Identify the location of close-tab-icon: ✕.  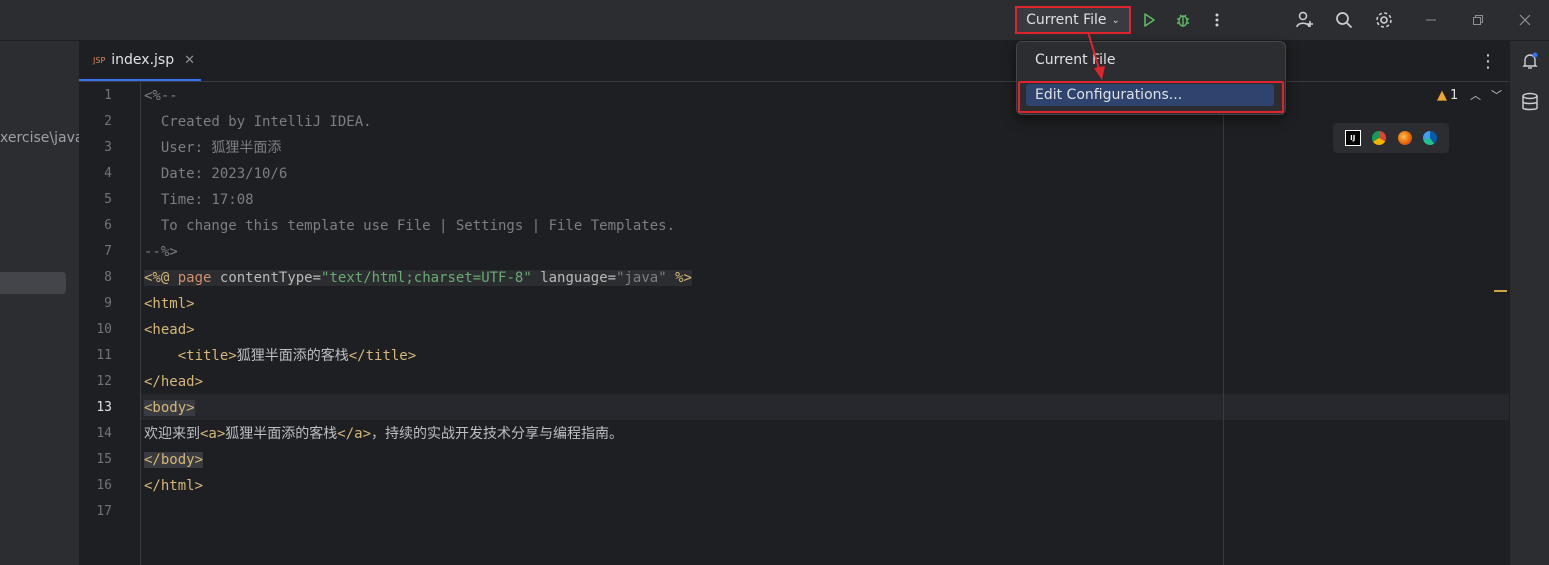
(189, 60).